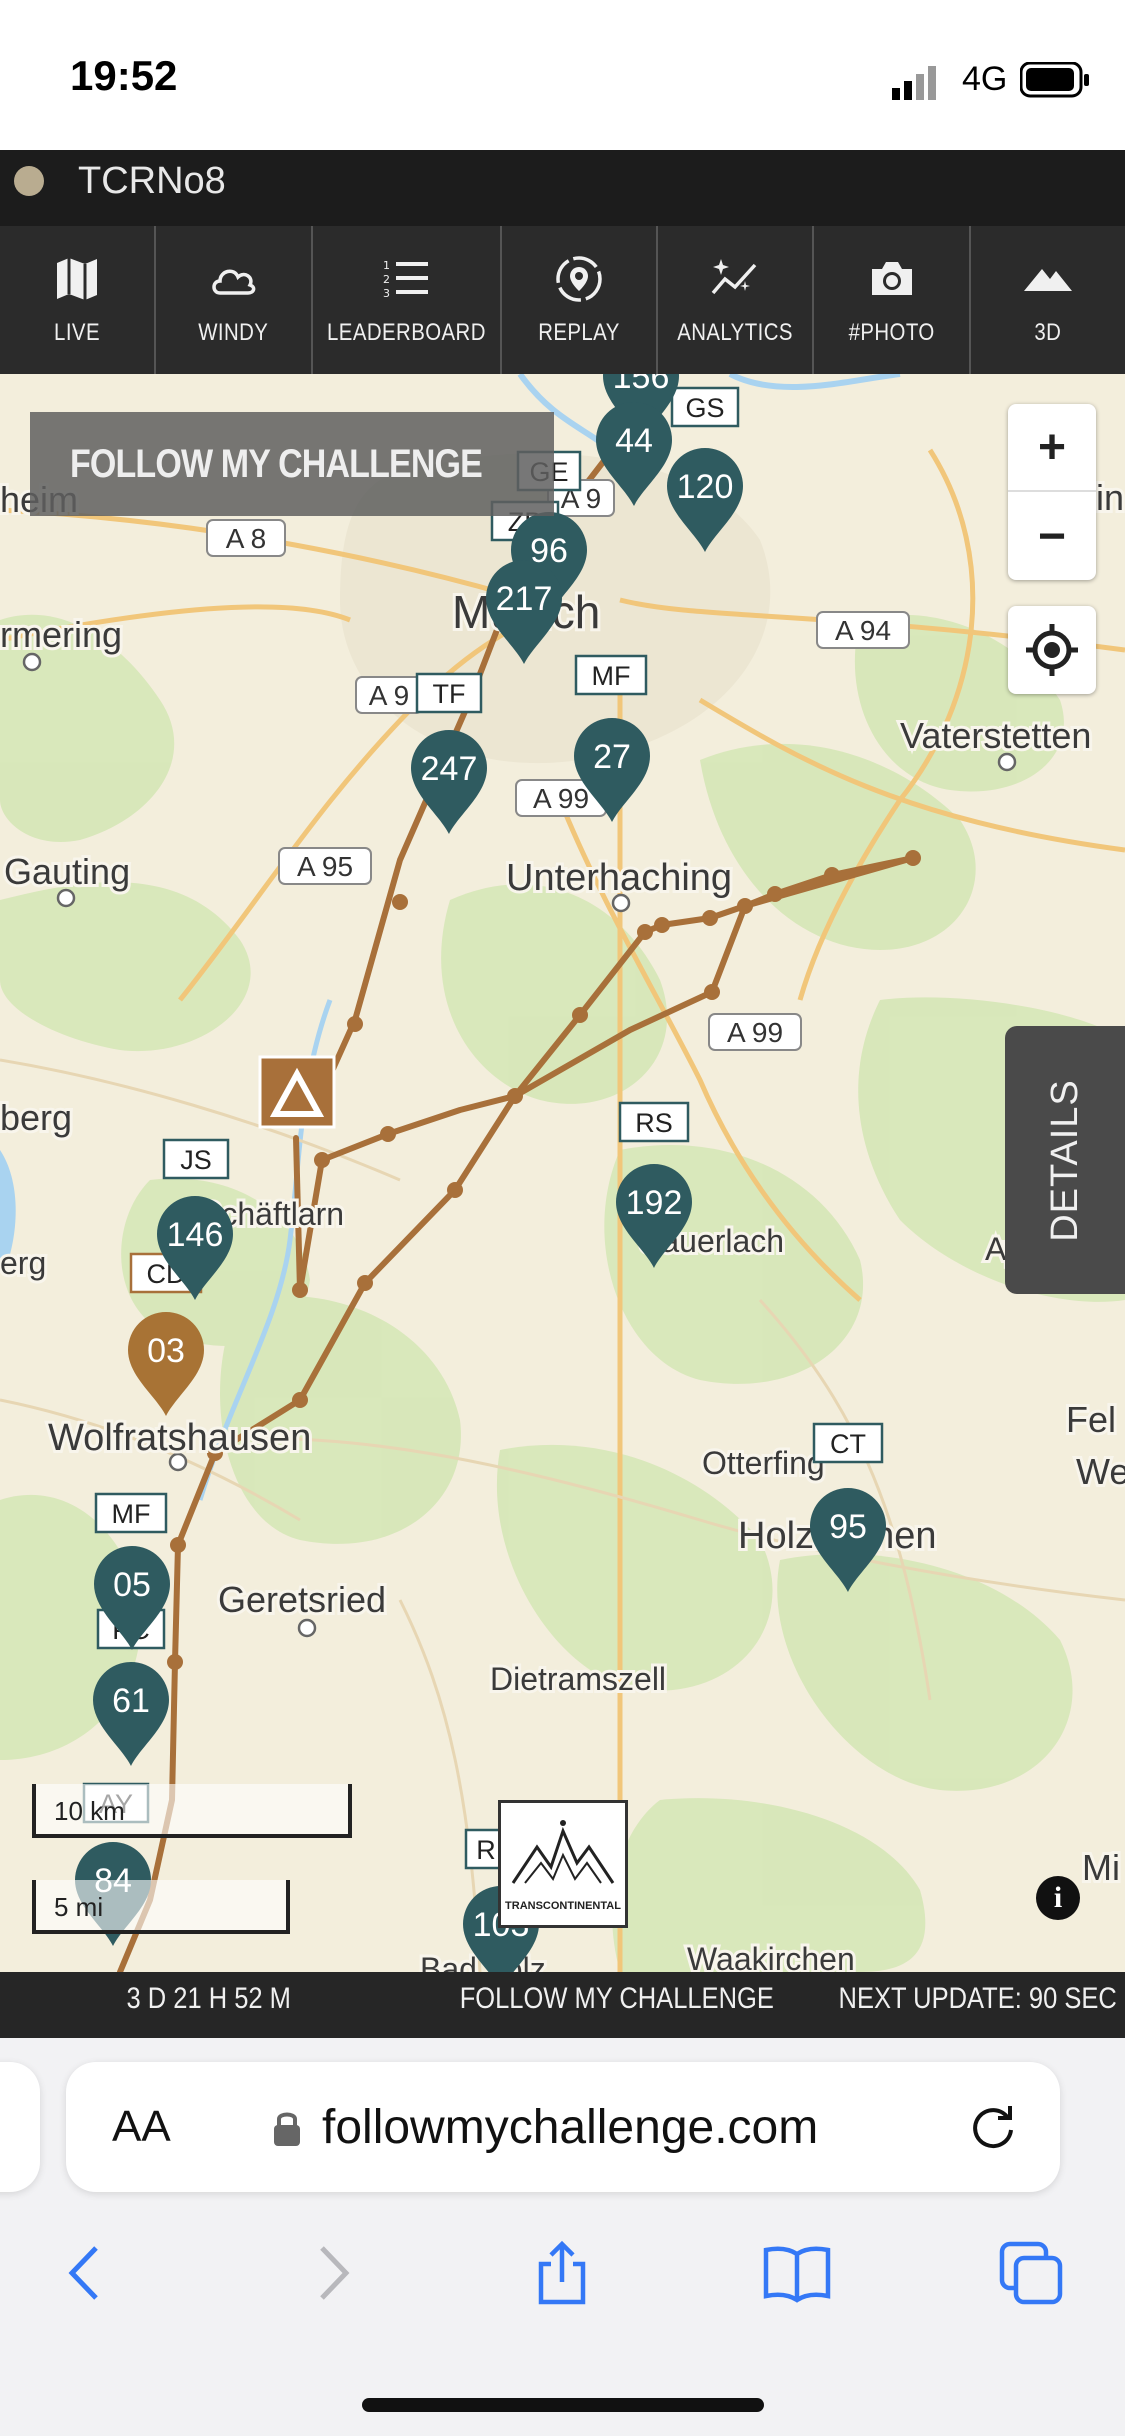 The width and height of the screenshot is (1125, 2436). Describe the element at coordinates (192, 1811) in the screenshot. I see `scale-km: 10 km` at that location.